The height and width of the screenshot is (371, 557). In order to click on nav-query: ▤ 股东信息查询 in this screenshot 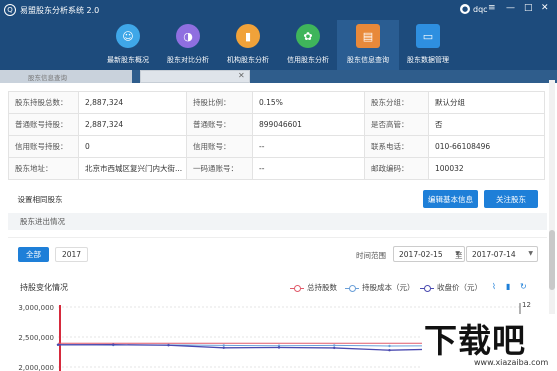, I will do `click(368, 45)`.